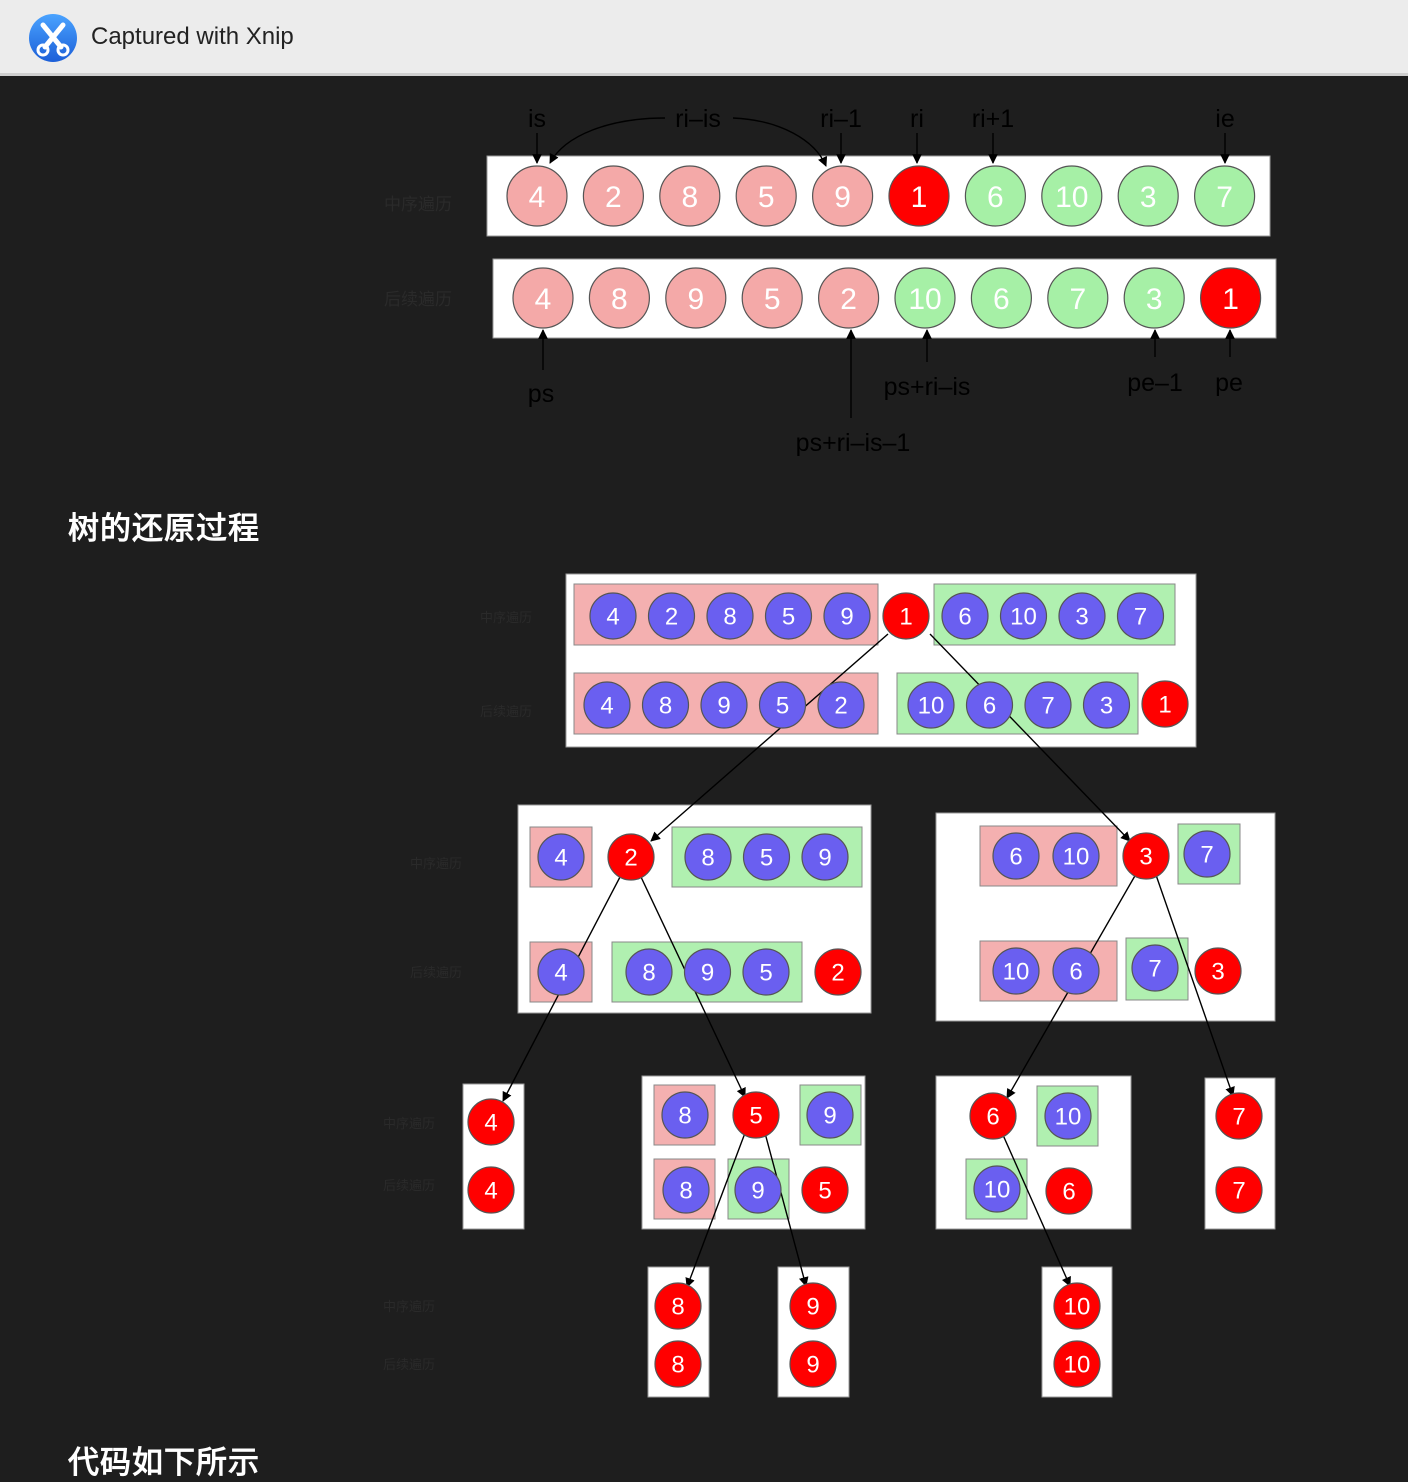 Image resolution: width=1408 pixels, height=1482 pixels. I want to click on fig1-inorder-node: 2, so click(613, 196).